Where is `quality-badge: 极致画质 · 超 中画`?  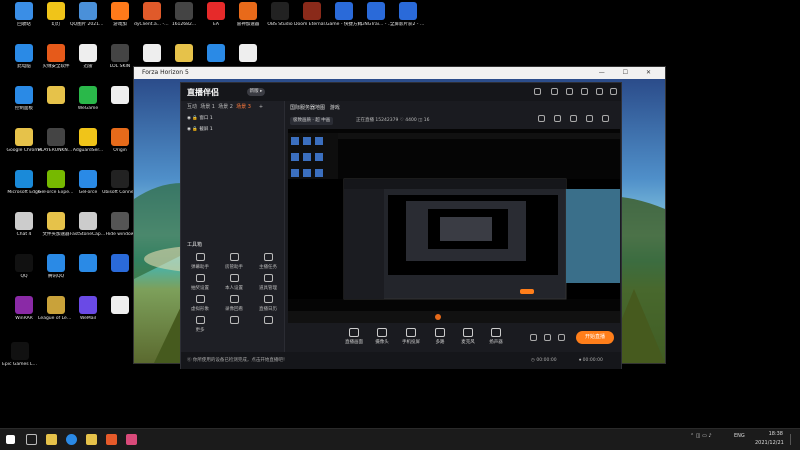 quality-badge: 极致画质 · 超 中画 is located at coordinates (312, 121).